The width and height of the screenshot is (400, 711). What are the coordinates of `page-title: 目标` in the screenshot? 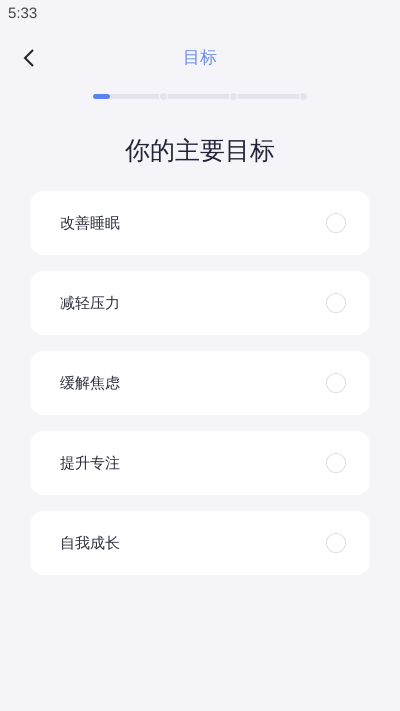 It's located at (200, 57).